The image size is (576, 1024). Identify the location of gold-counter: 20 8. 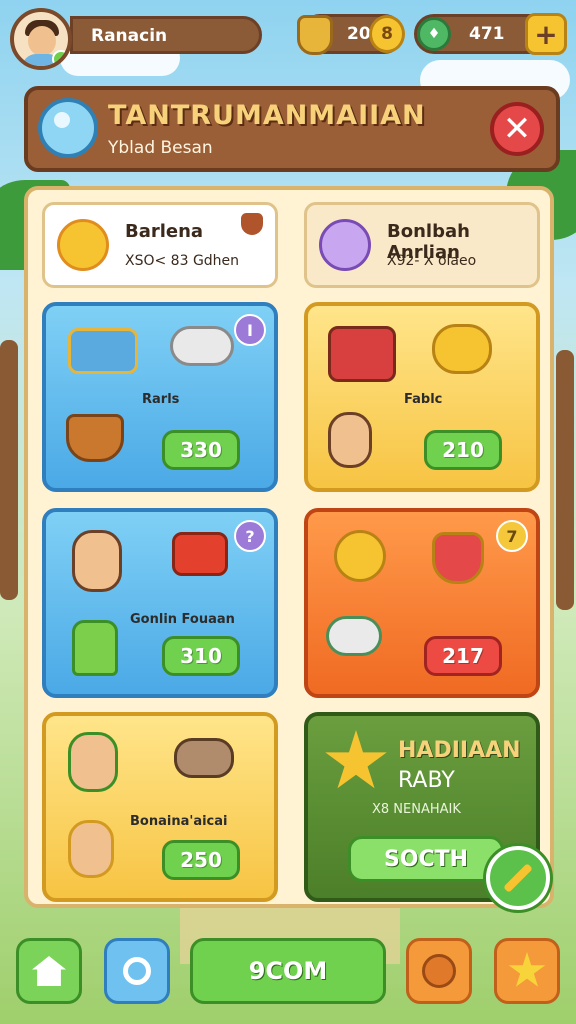
(351, 34).